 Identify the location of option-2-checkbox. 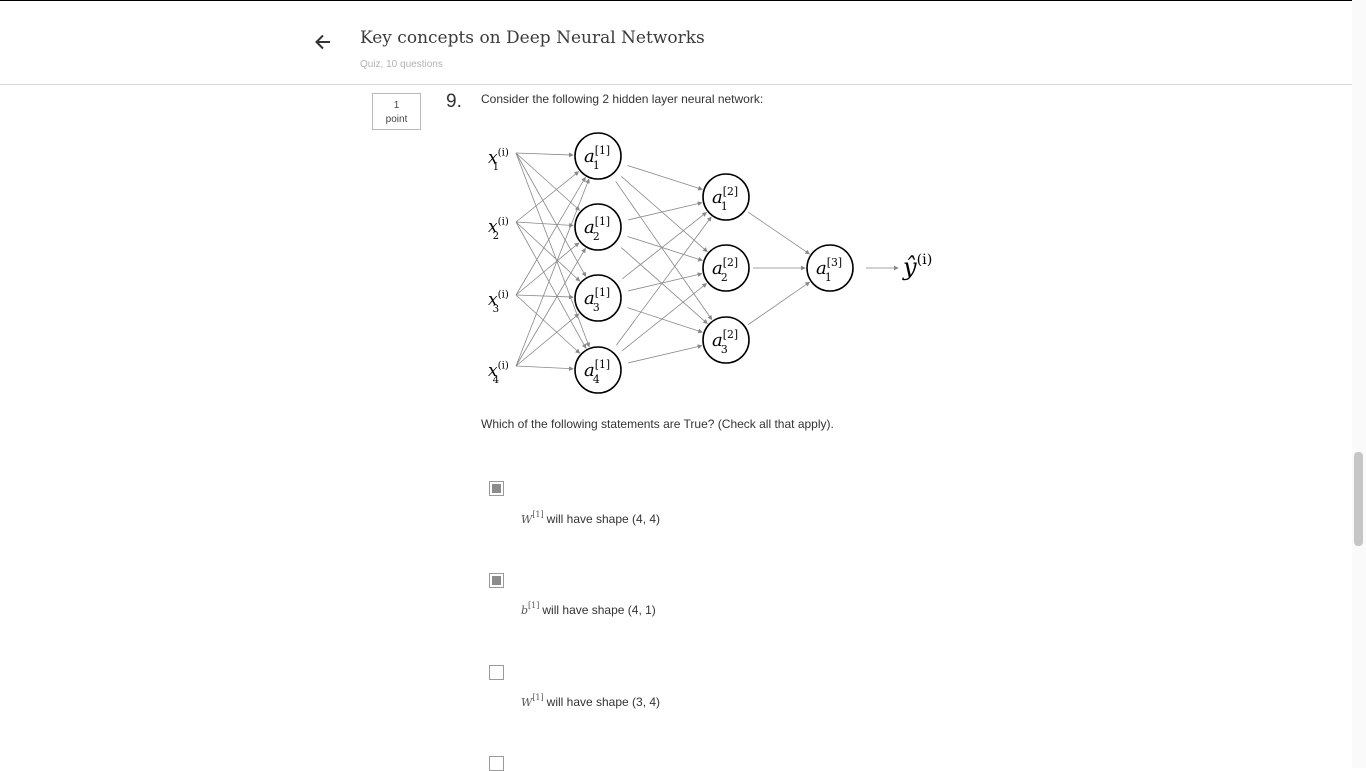
(496, 580).